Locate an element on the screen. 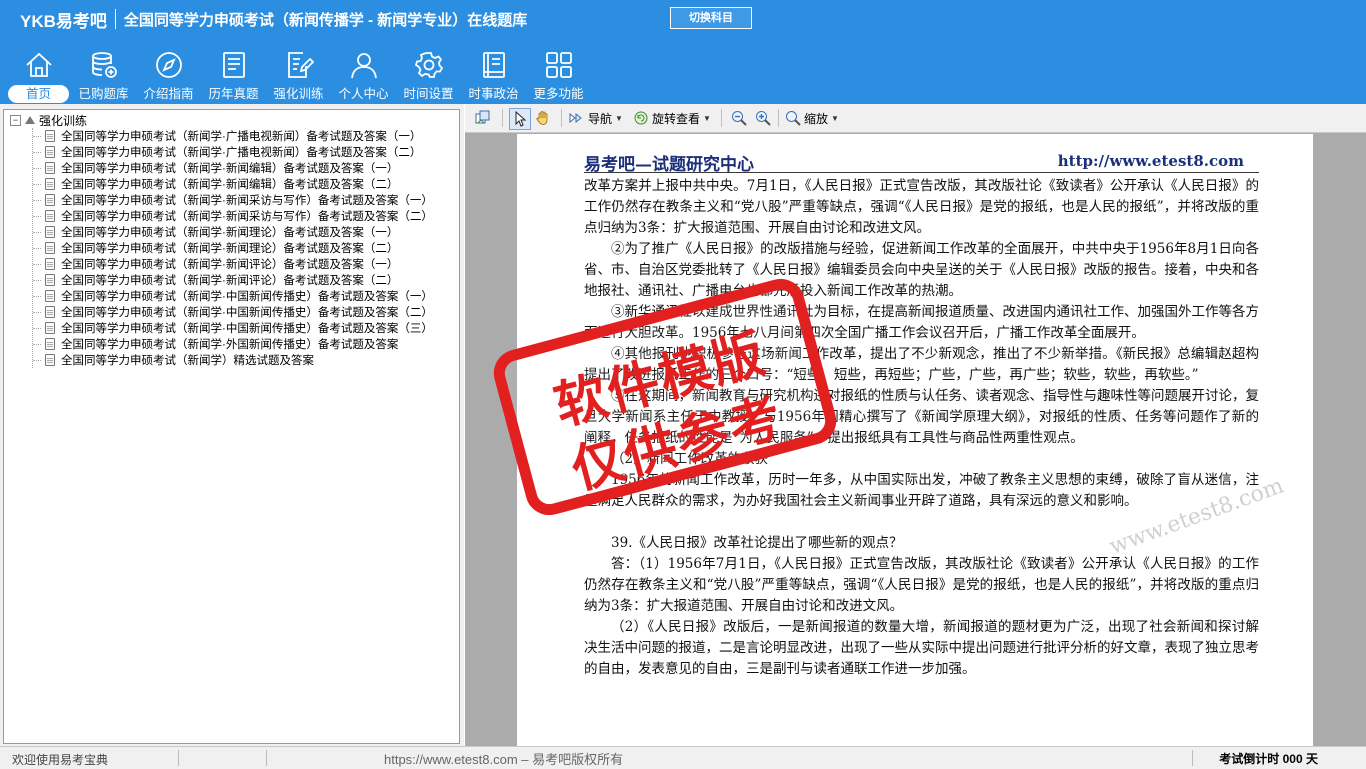 The width and height of the screenshot is (1366, 769). tree-root: − 强化训练 is located at coordinates (48, 120).